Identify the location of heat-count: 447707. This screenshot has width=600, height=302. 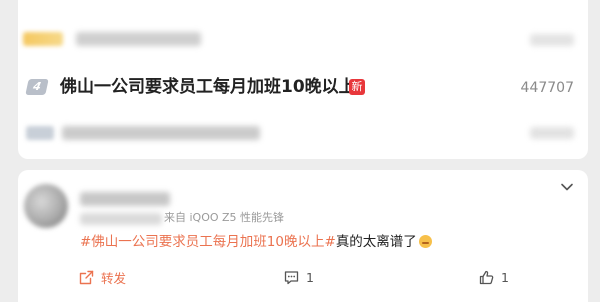
(547, 88).